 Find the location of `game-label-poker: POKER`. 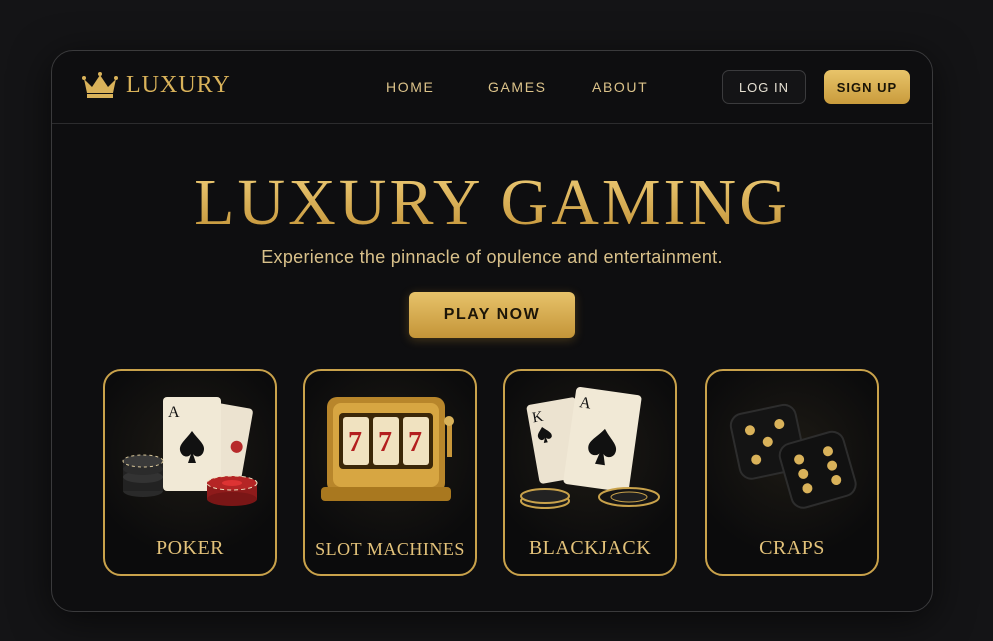

game-label-poker: POKER is located at coordinates (190, 548).